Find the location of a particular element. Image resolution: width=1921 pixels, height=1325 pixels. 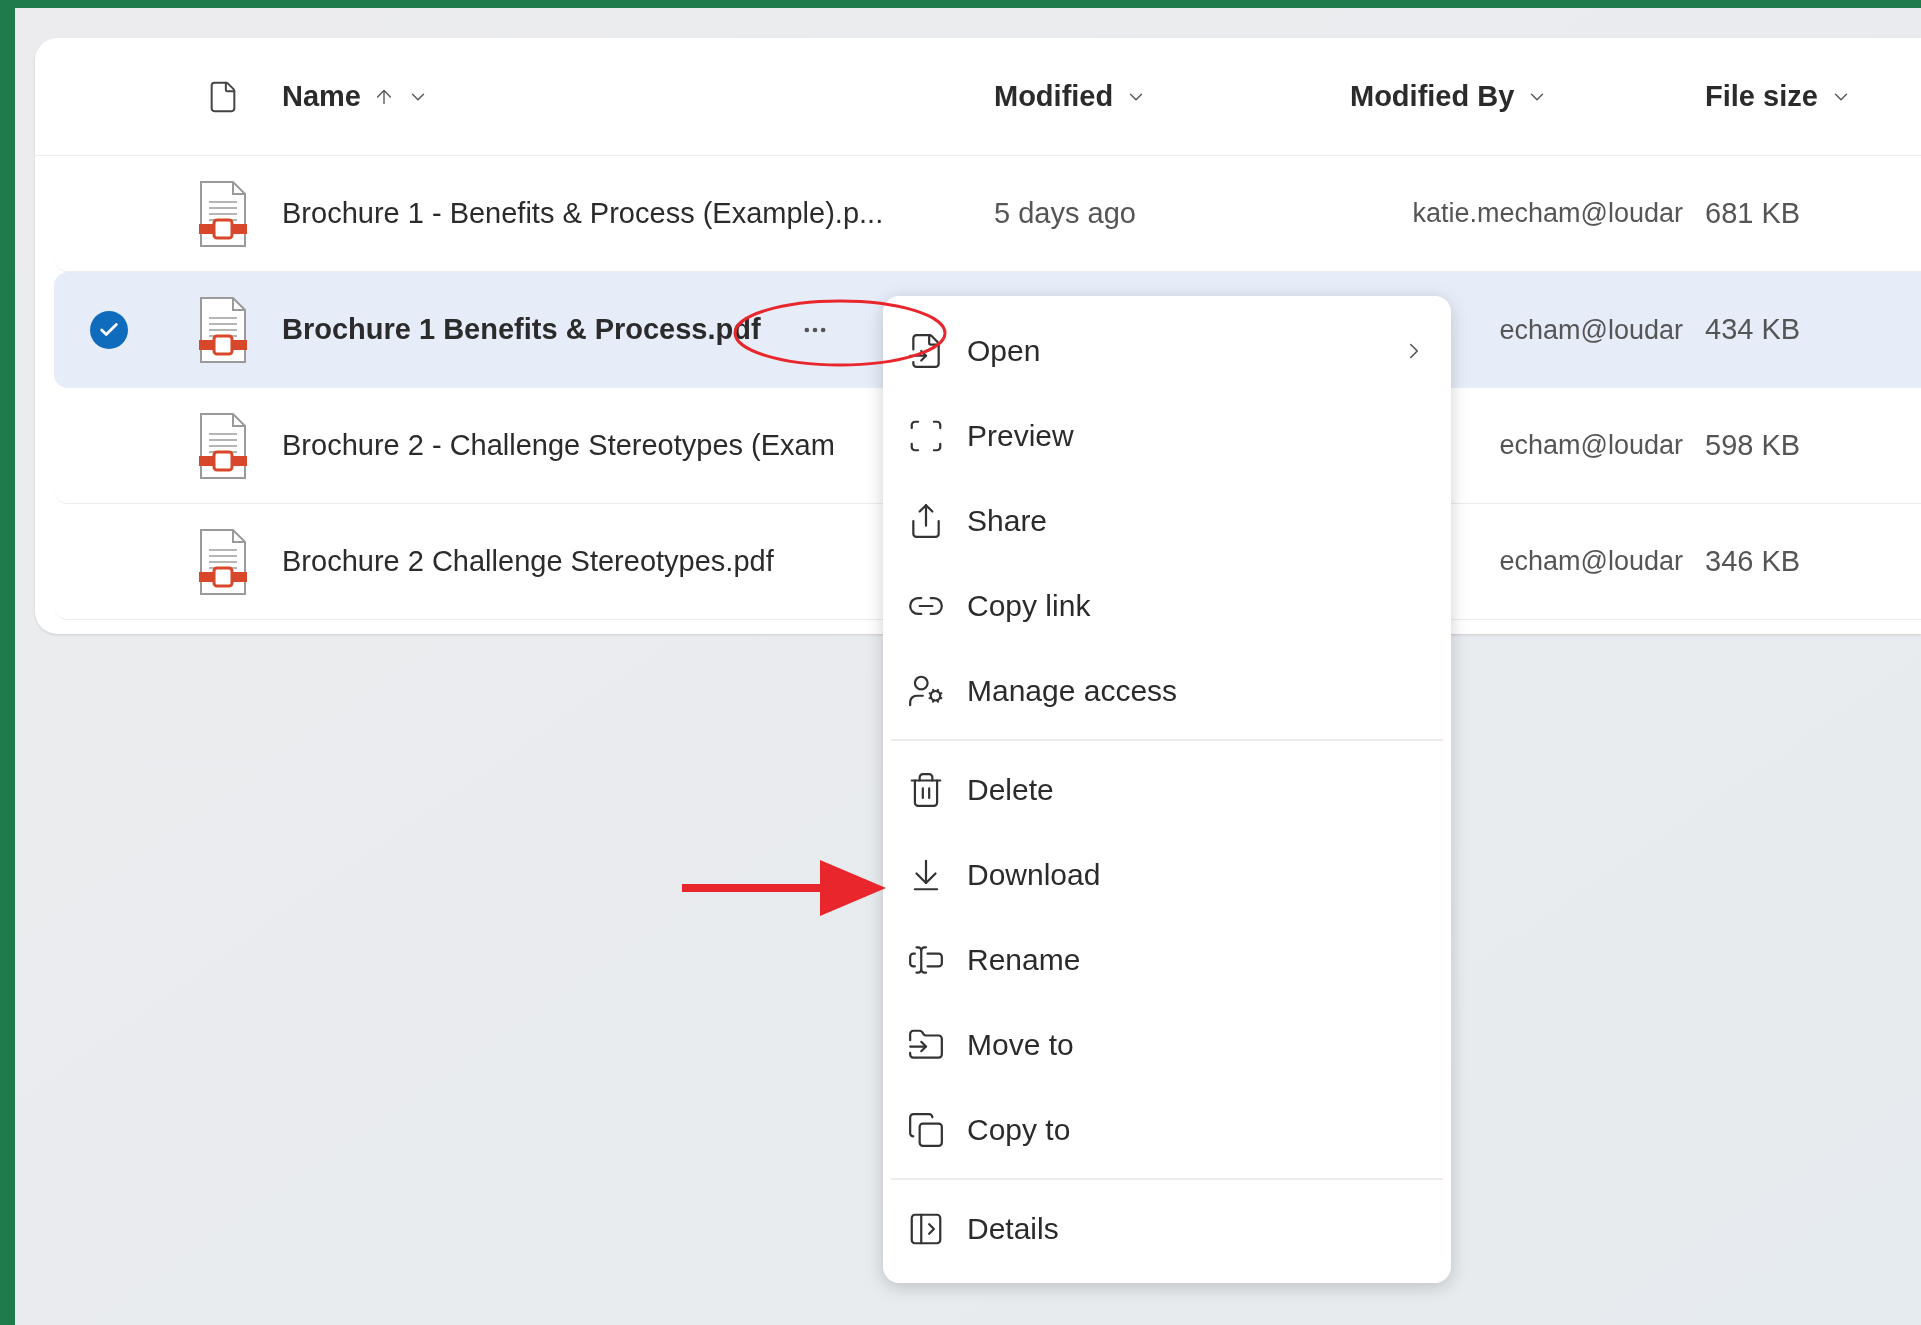

file-size: 681 KB is located at coordinates (1753, 212).